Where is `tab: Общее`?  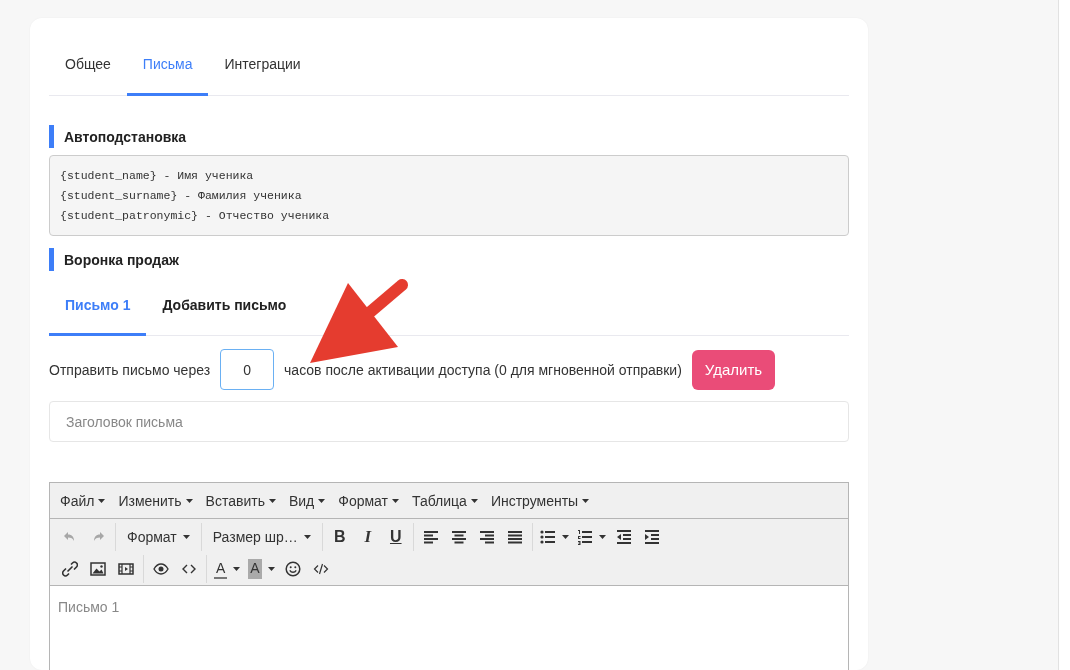
tab: Общее is located at coordinates (88, 66).